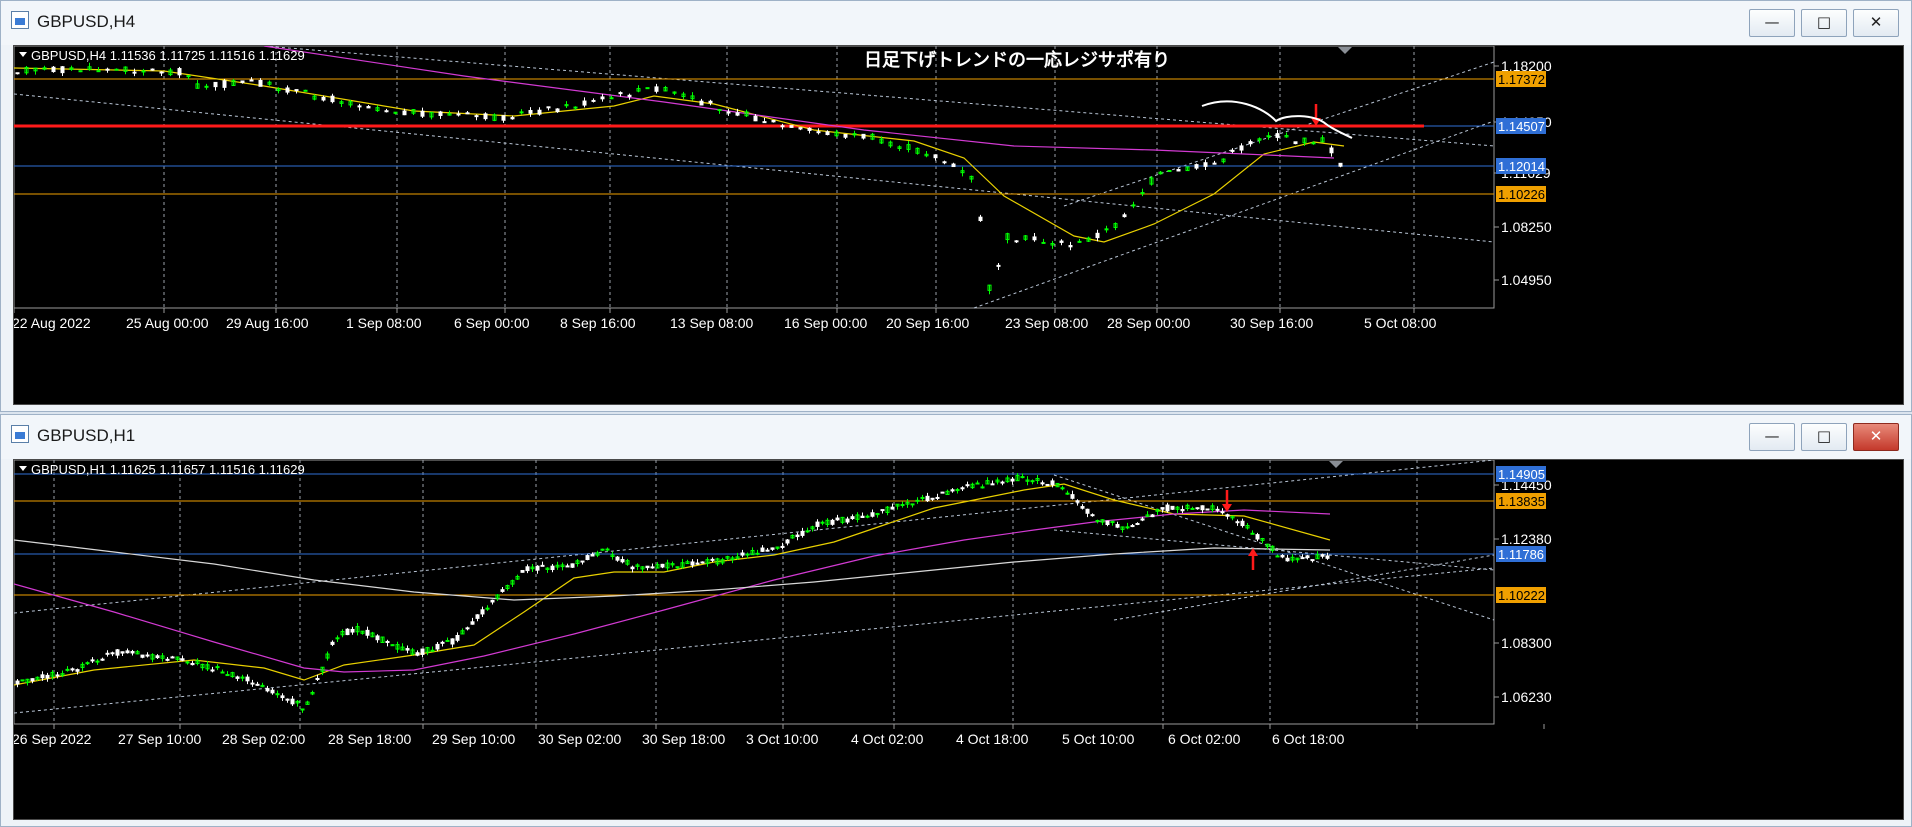 This screenshot has width=1912, height=827. I want to click on price-tick-label: 1.04950, so click(1526, 280).